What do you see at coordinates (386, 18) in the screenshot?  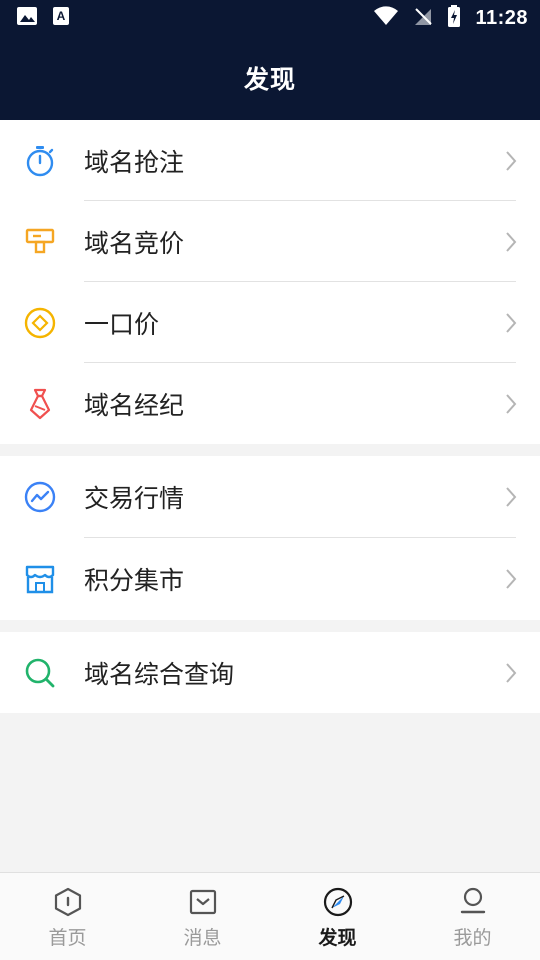 I see `wifi-icon` at bounding box center [386, 18].